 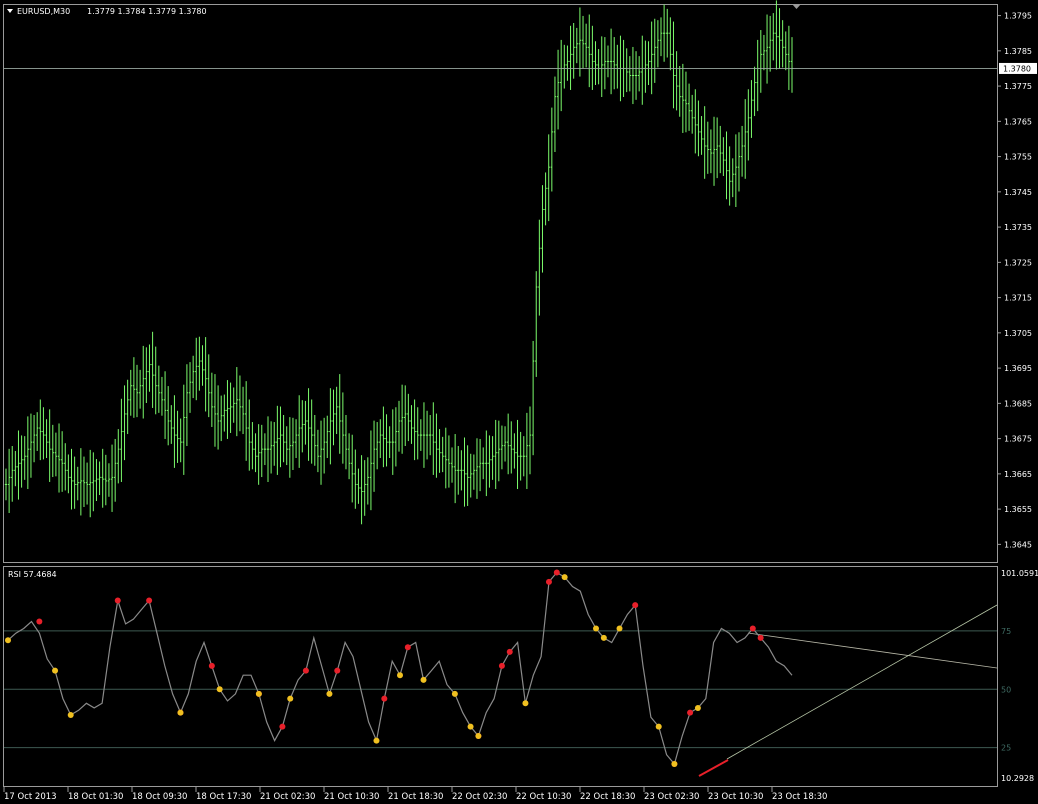 I want to click on price-tick-label: 1.3685, so click(x=1018, y=403).